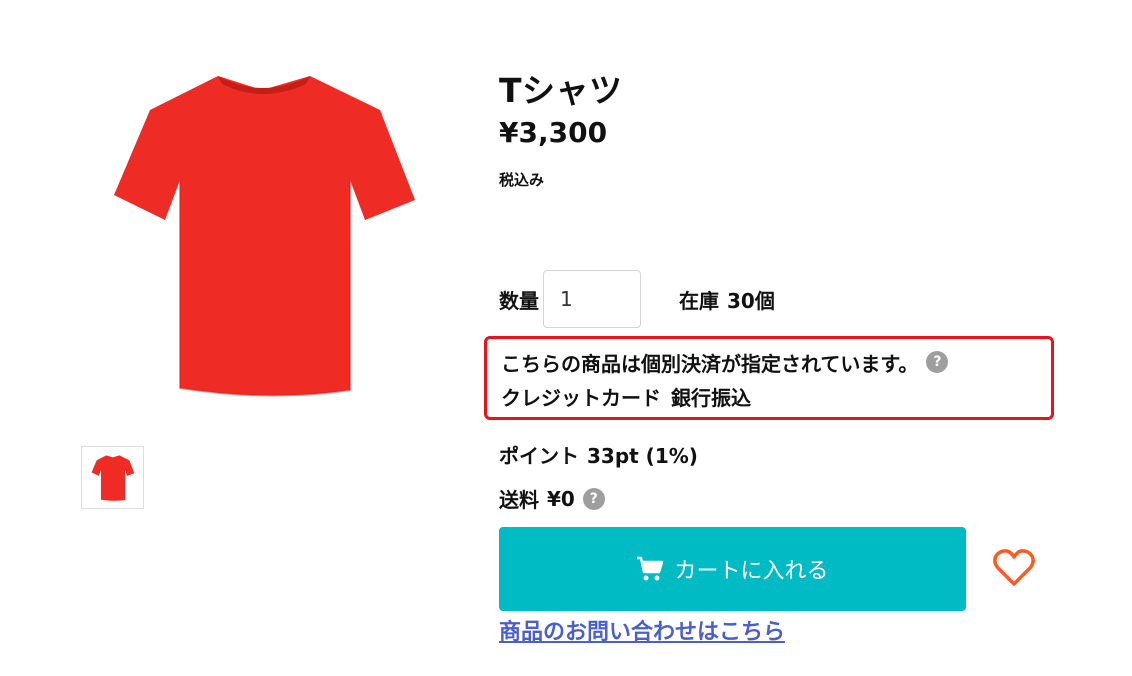  What do you see at coordinates (642, 456) in the screenshot?
I see `points-value: 33pt (1%)` at bounding box center [642, 456].